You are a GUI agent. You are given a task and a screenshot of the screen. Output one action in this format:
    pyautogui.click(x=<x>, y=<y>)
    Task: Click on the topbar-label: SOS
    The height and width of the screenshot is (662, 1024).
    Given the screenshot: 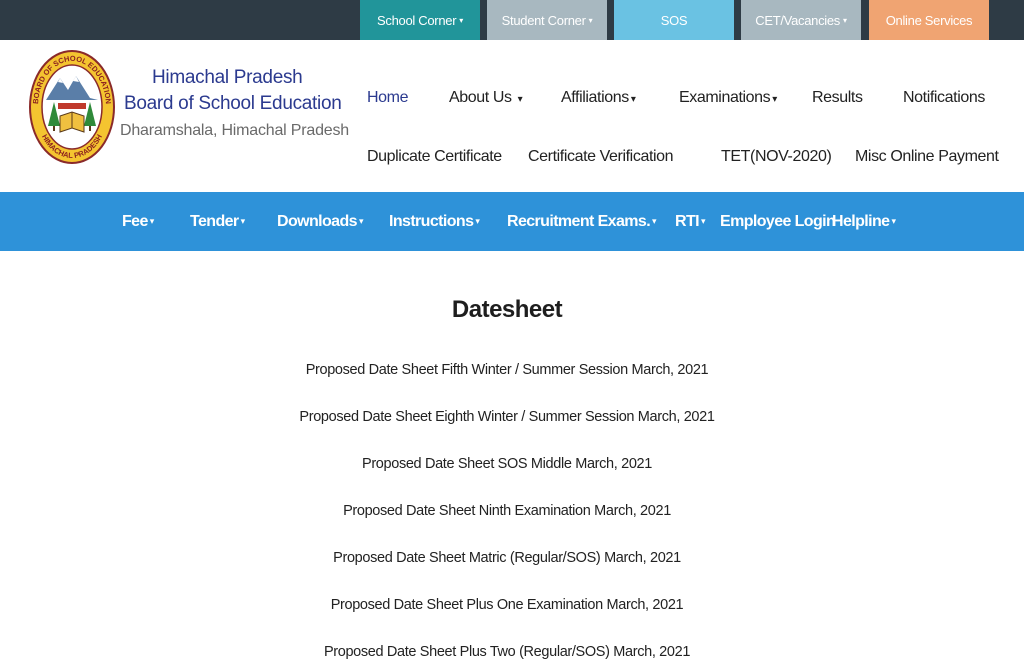 What is the action you would take?
    pyautogui.click(x=674, y=20)
    